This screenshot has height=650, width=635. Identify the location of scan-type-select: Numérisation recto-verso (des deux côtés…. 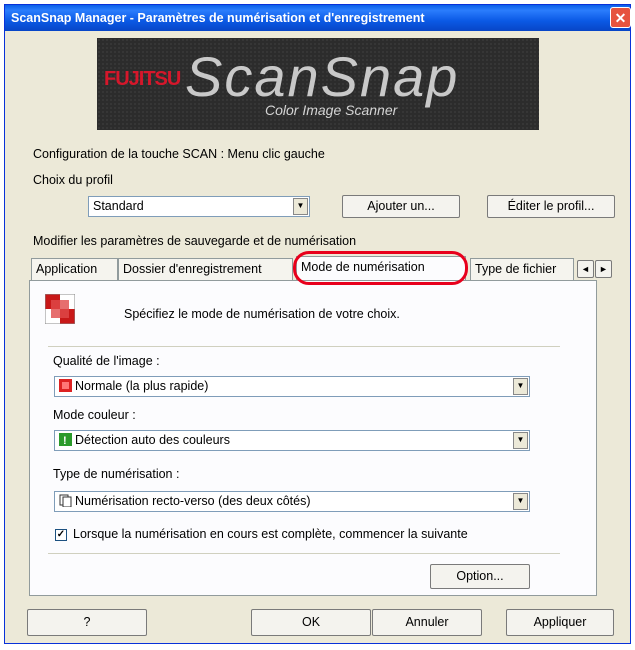
(292, 501).